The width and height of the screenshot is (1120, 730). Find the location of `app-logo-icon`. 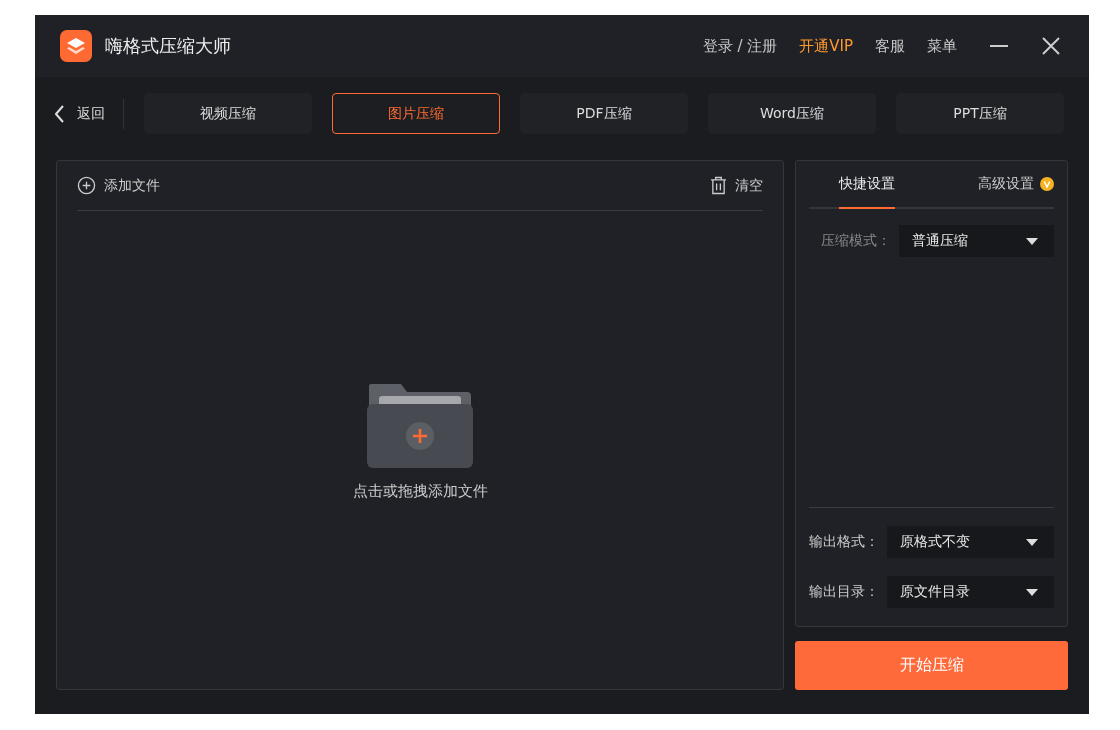

app-logo-icon is located at coordinates (76, 46).